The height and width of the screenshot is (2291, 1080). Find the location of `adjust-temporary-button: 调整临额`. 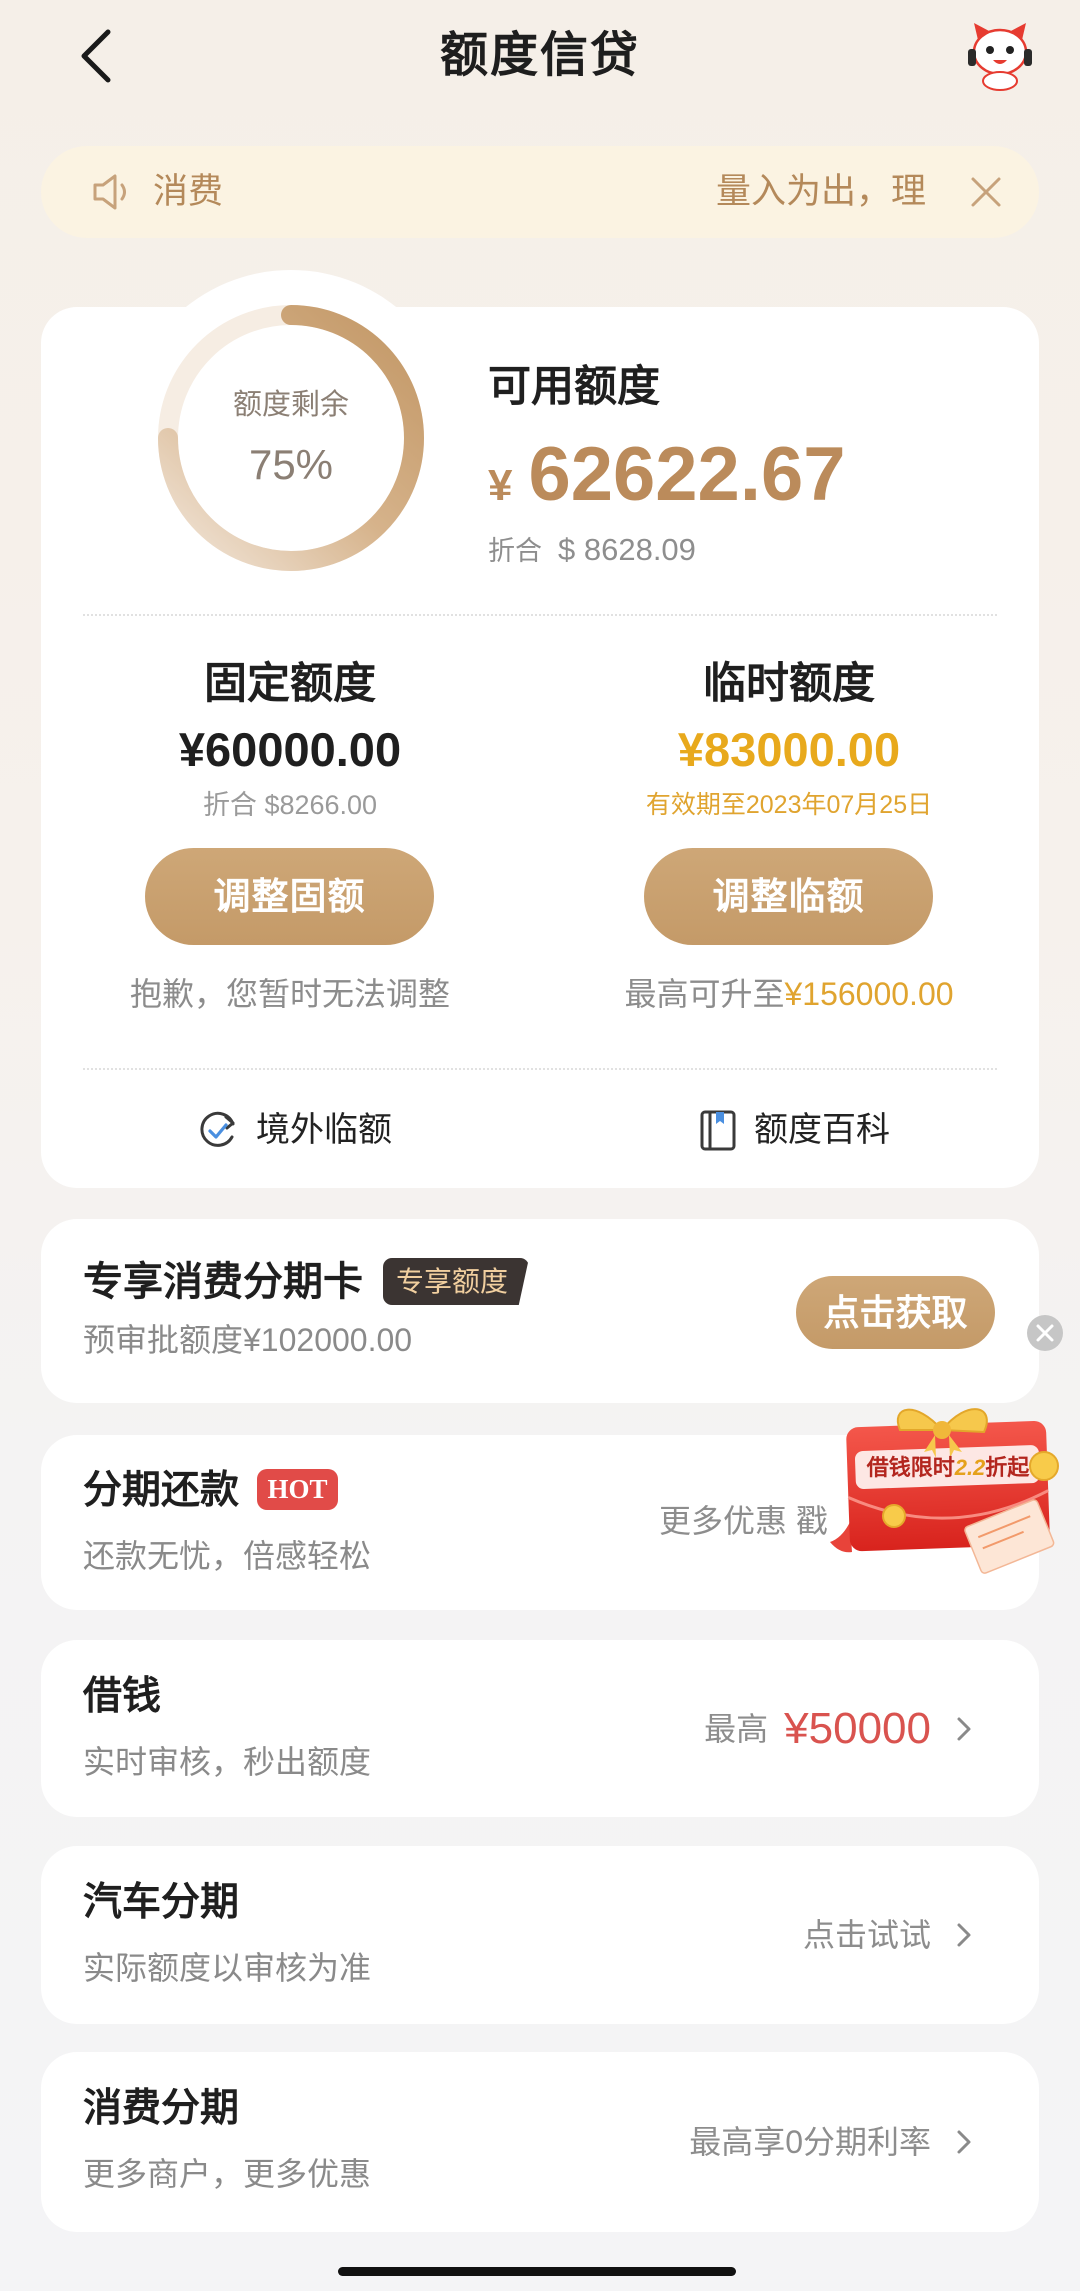

adjust-temporary-button: 调整临额 is located at coordinates (788, 896).